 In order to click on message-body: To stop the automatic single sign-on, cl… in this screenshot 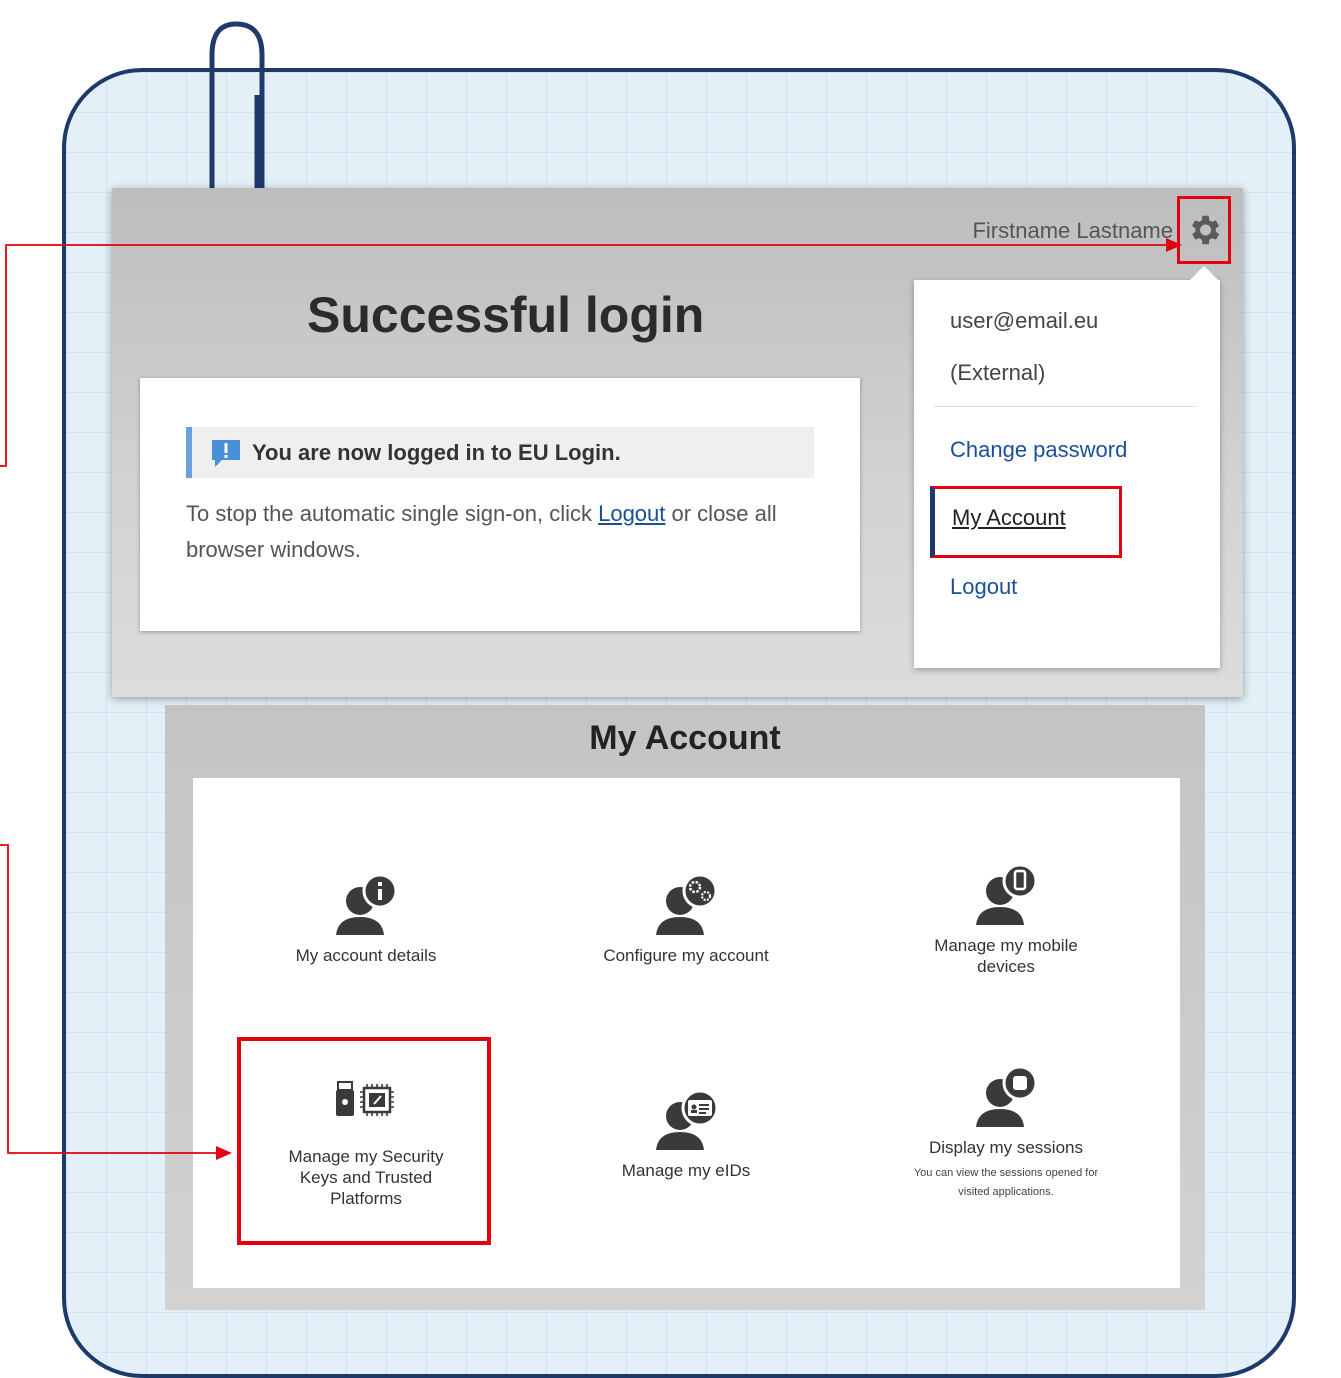, I will do `click(506, 532)`.